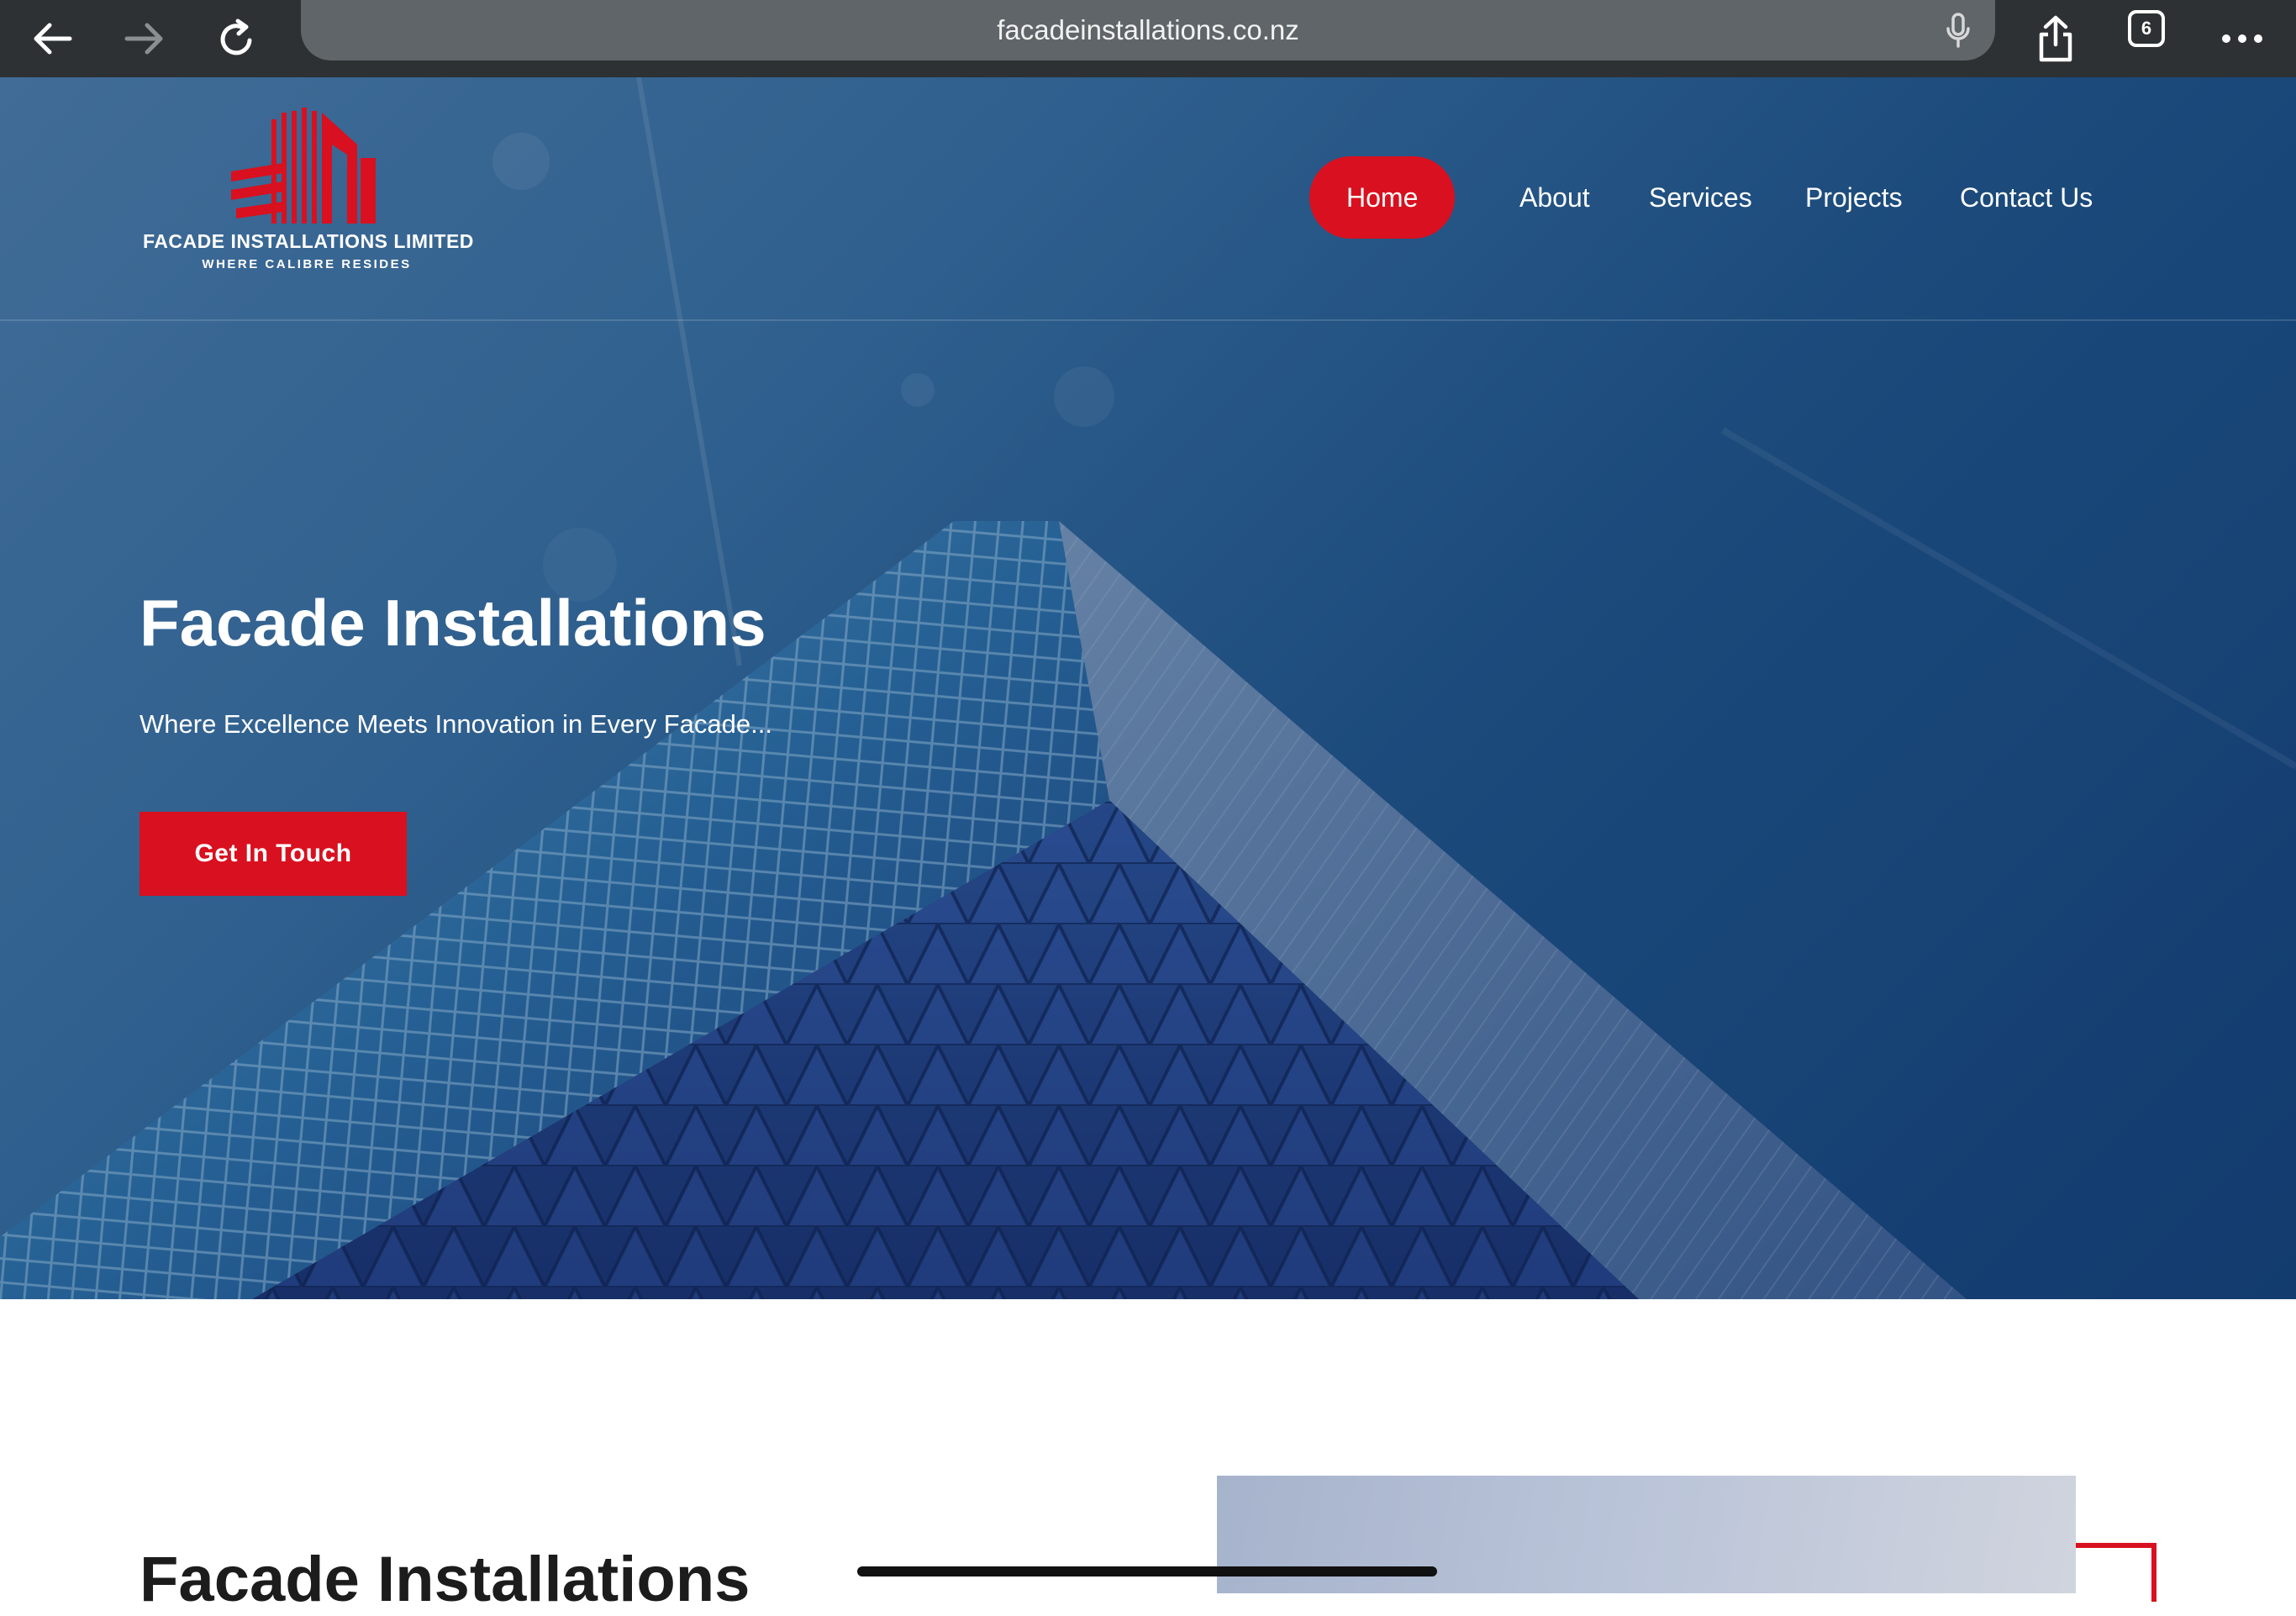 This screenshot has width=2296, height=1616. What do you see at coordinates (2147, 28) in the screenshot?
I see `tab-count-button: 6` at bounding box center [2147, 28].